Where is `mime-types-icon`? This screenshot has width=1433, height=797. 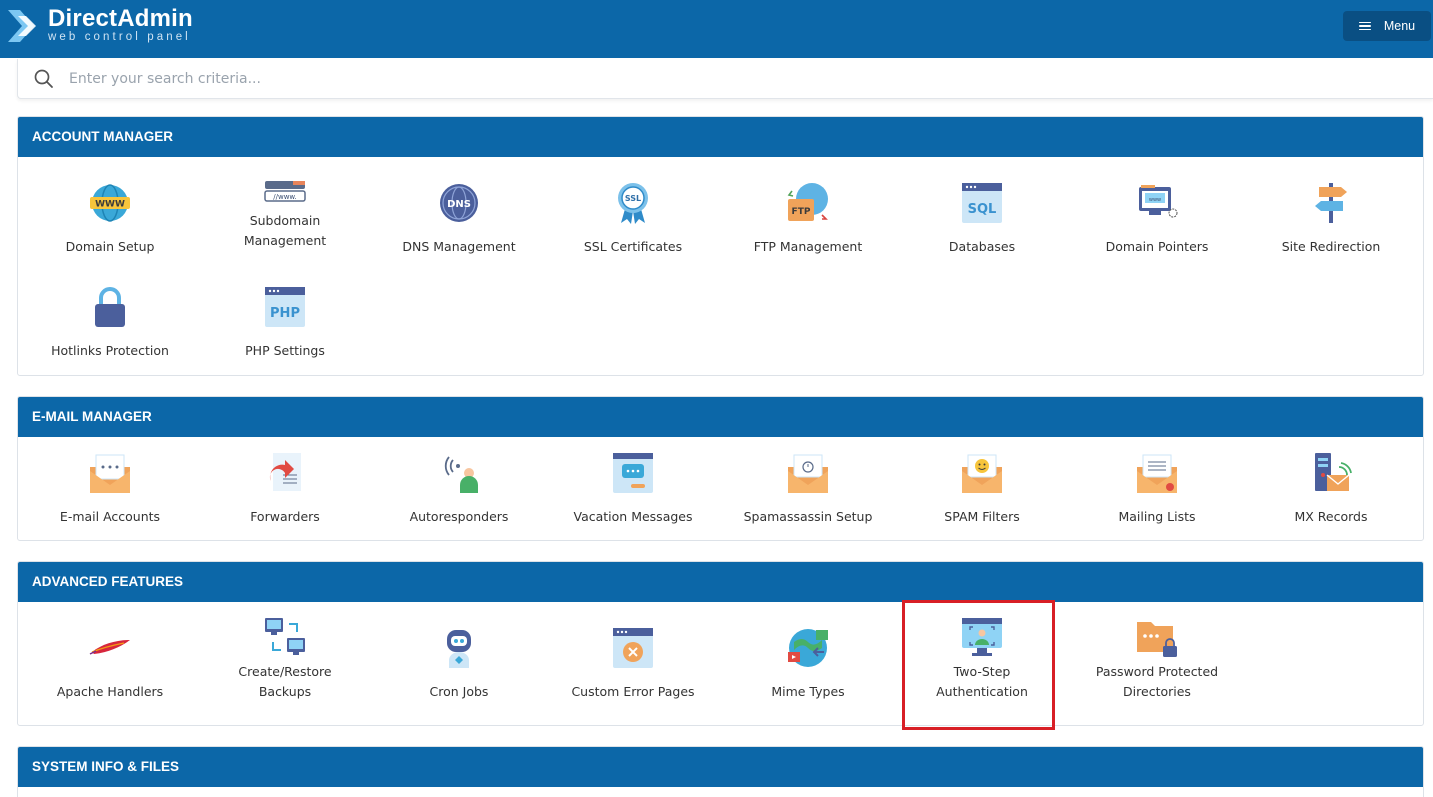 mime-types-icon is located at coordinates (808, 648).